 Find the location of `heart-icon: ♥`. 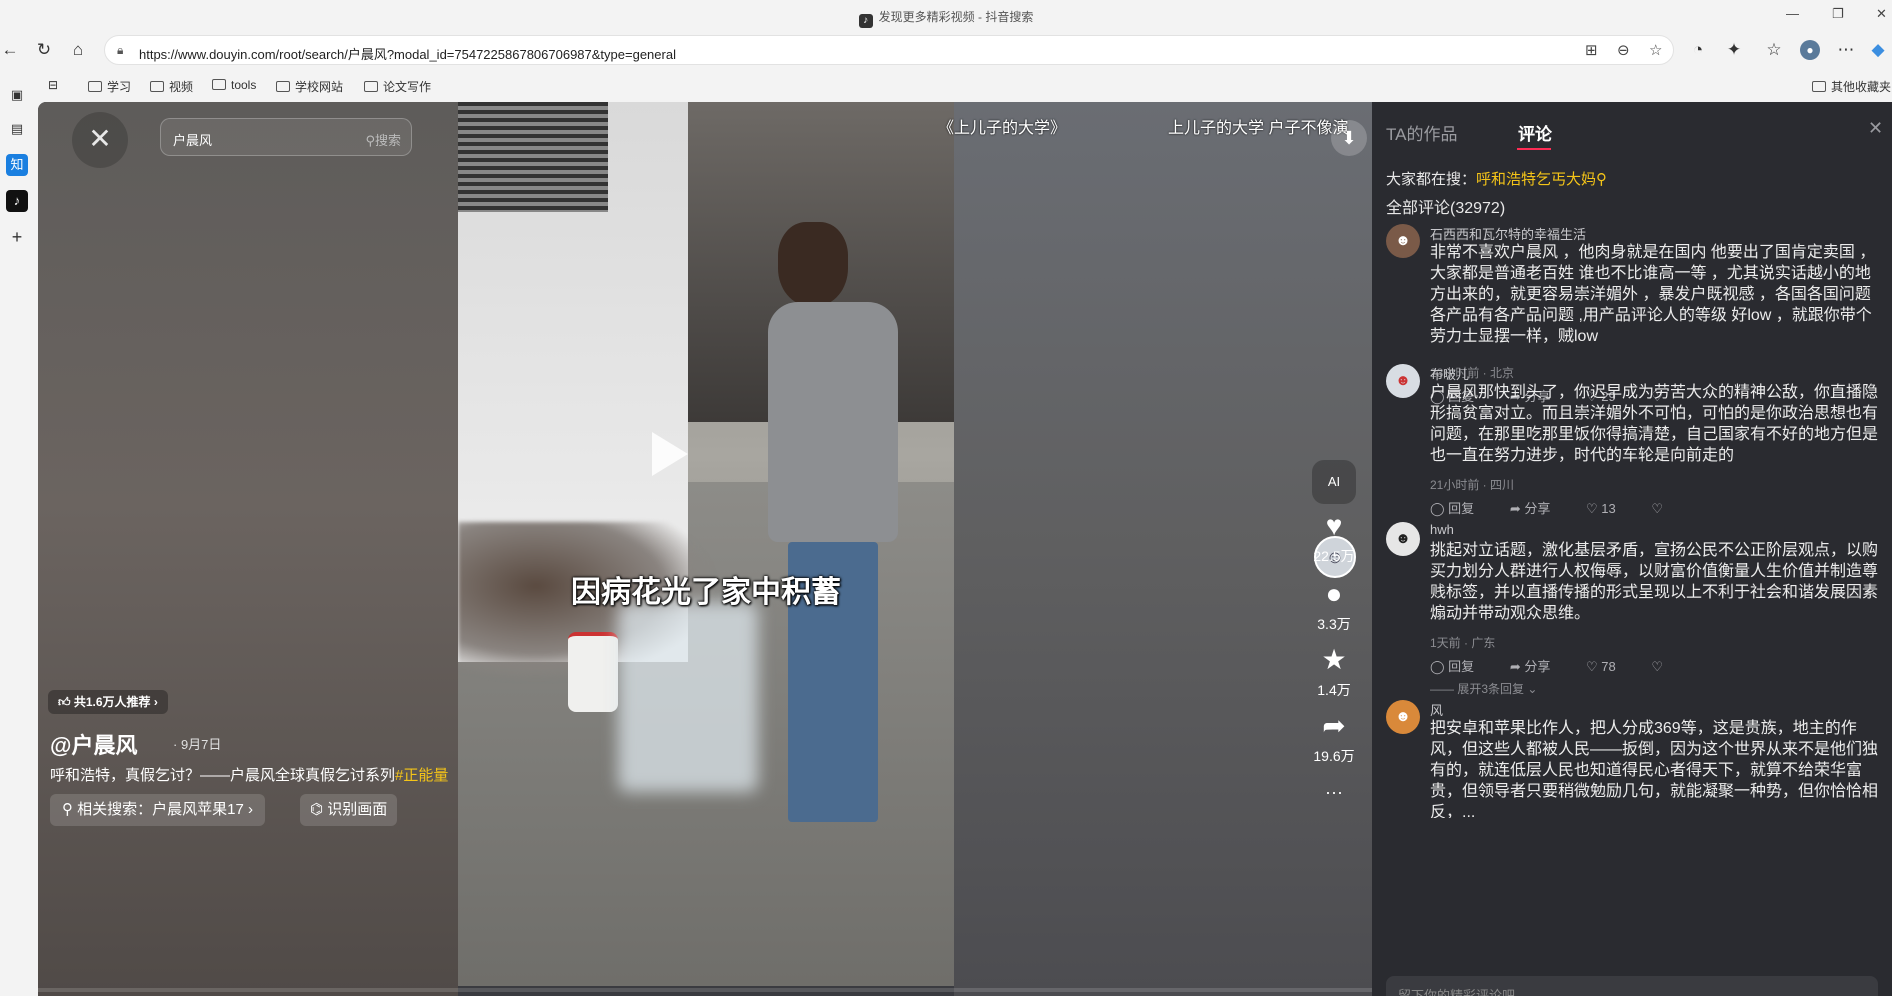

heart-icon: ♥ is located at coordinates (1334, 525).